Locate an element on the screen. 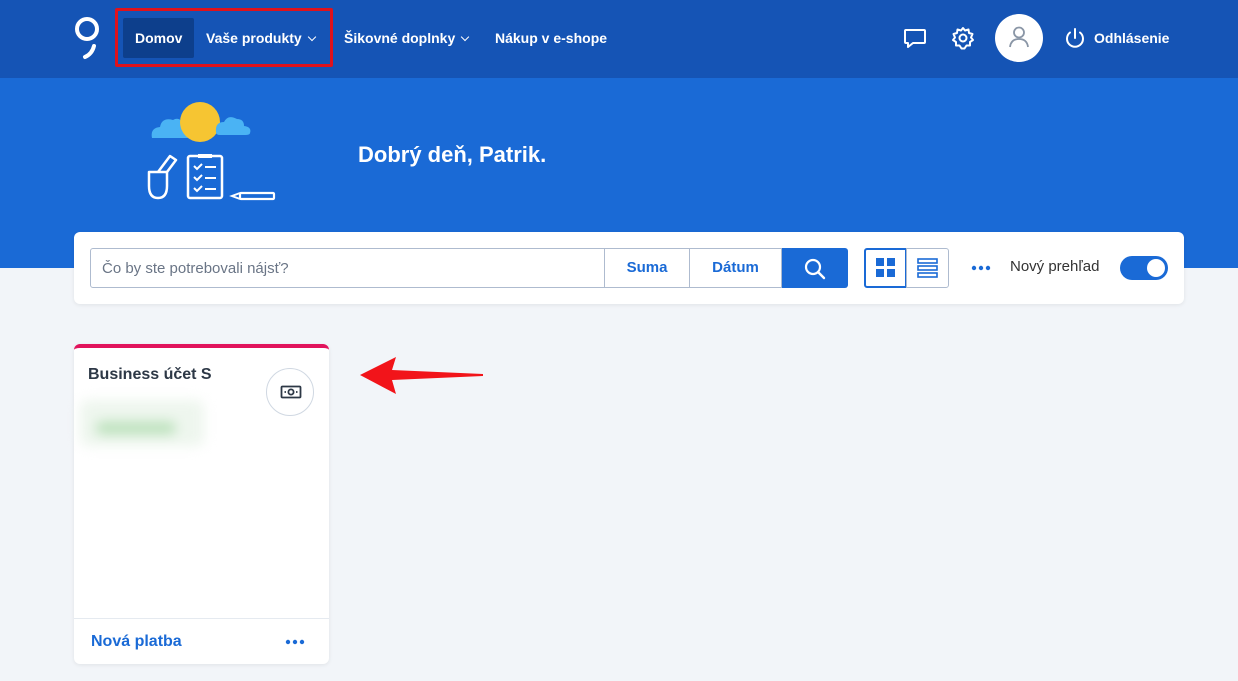  search-button is located at coordinates (815, 268).